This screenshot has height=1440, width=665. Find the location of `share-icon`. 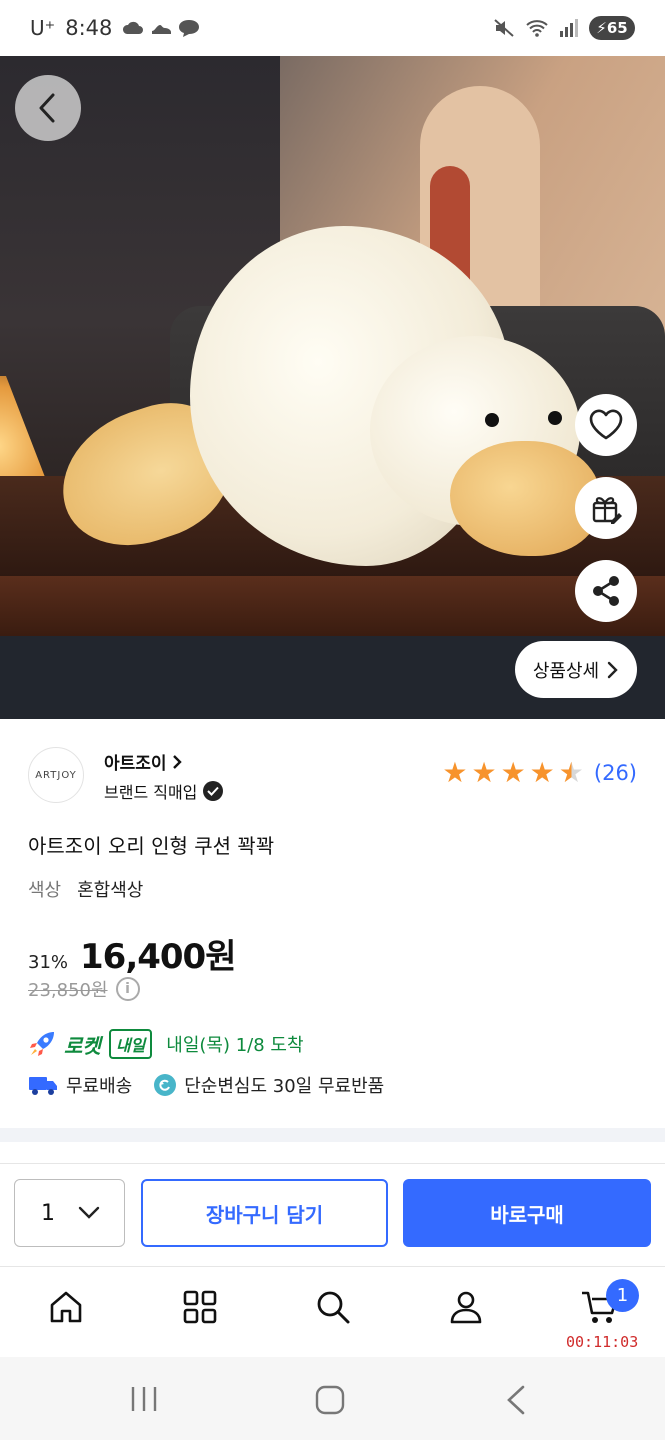

share-icon is located at coordinates (606, 591).